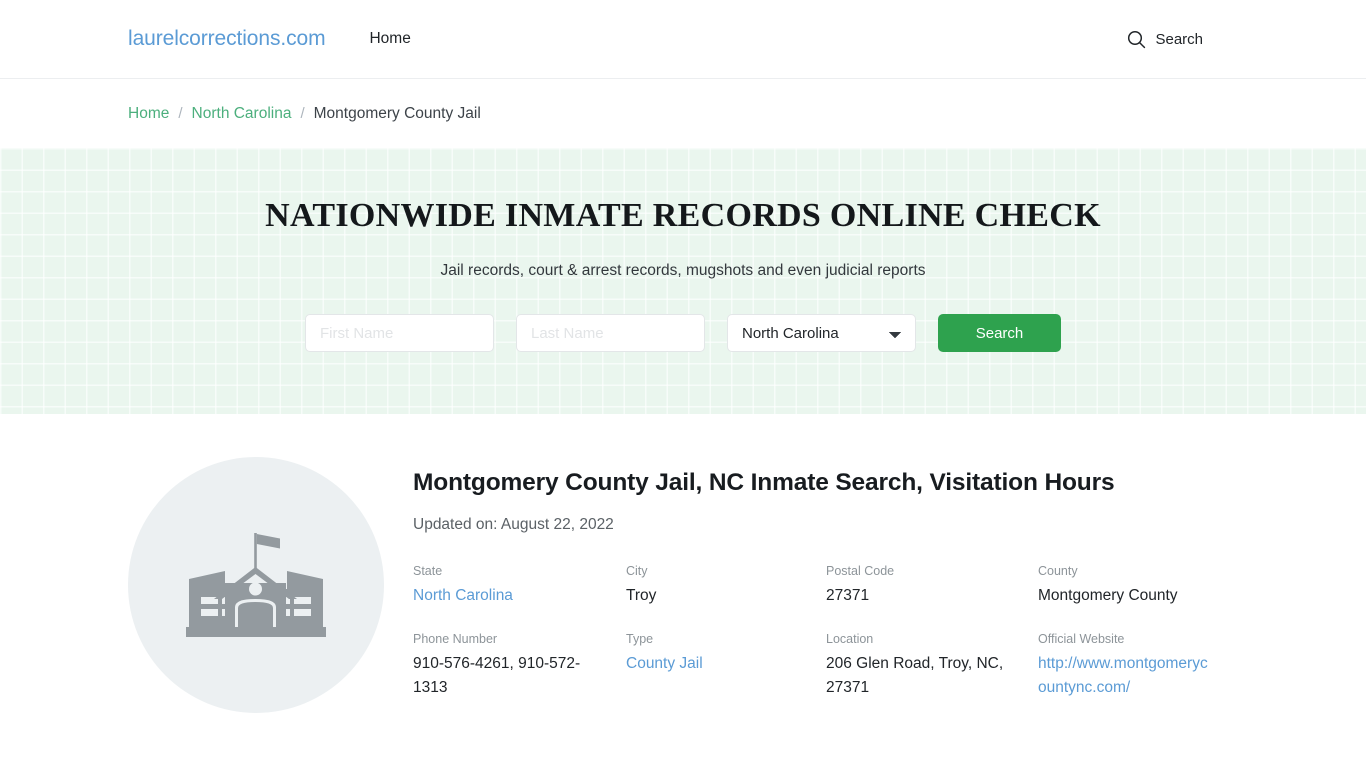 The width and height of the screenshot is (1366, 768). What do you see at coordinates (932, 585) in the screenshot?
I see `info-field-postal-code: Postal Code 27371` at bounding box center [932, 585].